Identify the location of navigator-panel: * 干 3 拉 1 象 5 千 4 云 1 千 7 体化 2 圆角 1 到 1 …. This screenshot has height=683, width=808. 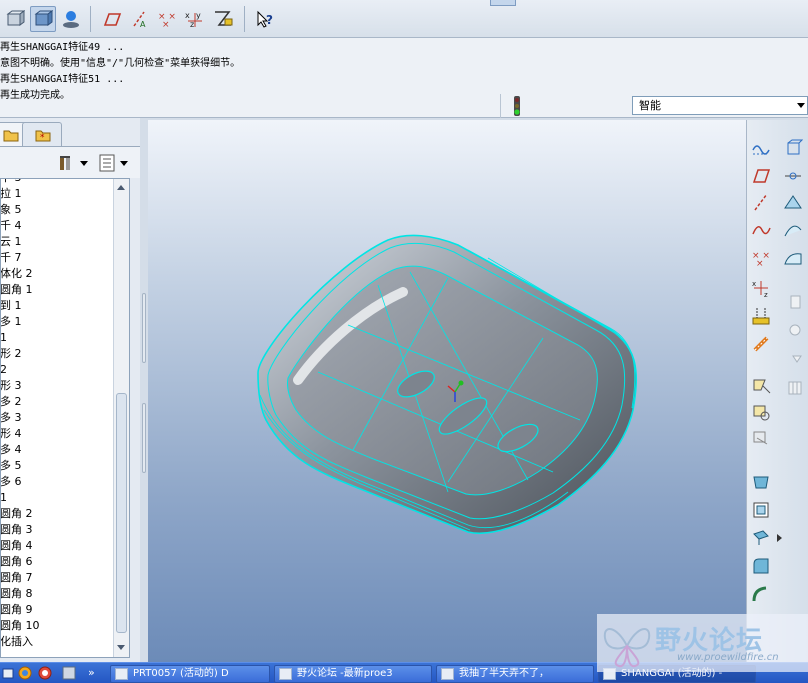
(70, 390).